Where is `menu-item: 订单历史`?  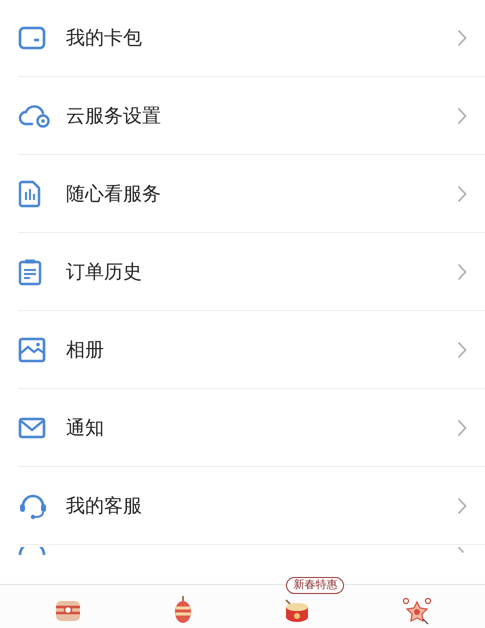
menu-item: 订单历史 is located at coordinates (251, 272).